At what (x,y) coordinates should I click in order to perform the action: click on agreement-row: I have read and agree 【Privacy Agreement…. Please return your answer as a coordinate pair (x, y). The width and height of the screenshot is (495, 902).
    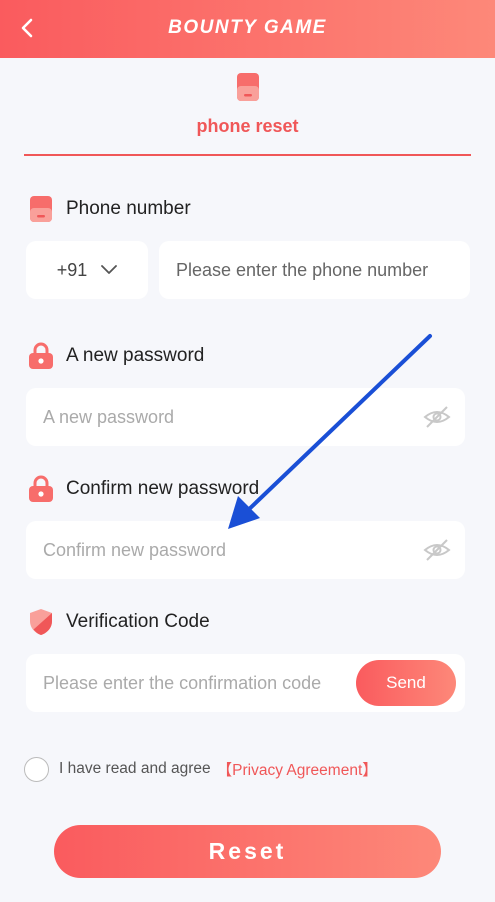
    Looking at the image, I should click on (201, 769).